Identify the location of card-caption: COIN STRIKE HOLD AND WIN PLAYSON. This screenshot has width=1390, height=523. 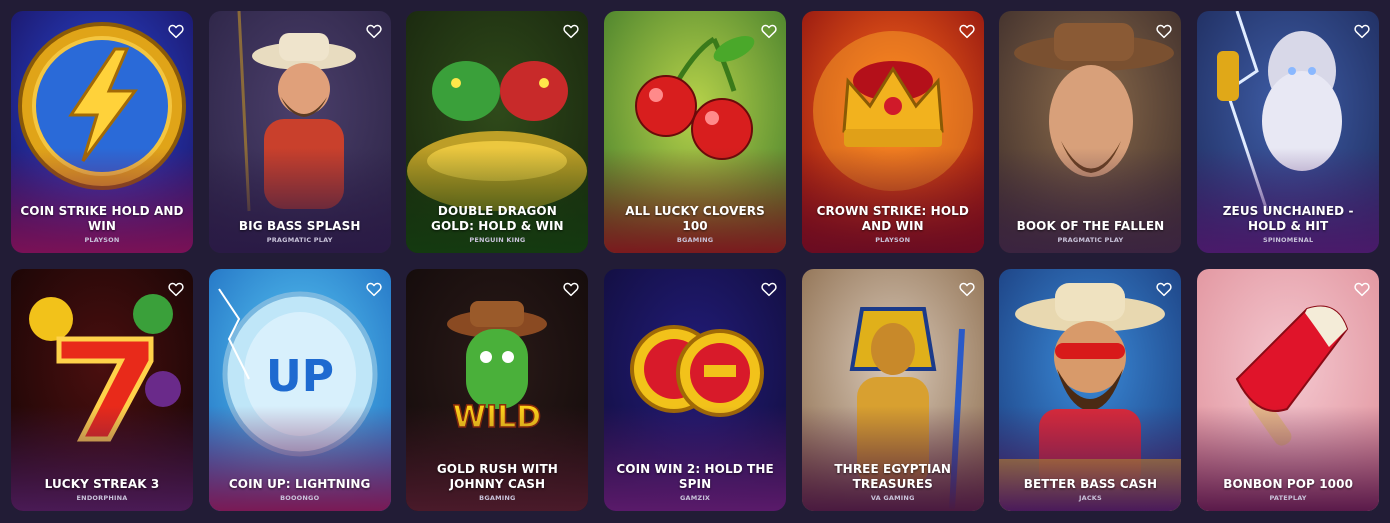
(102, 224).